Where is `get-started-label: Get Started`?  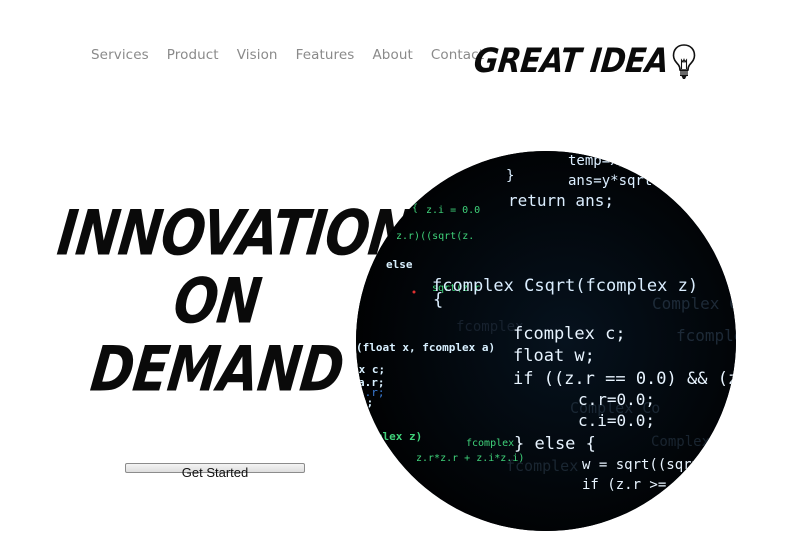 get-started-label: Get Started is located at coordinates (215, 472).